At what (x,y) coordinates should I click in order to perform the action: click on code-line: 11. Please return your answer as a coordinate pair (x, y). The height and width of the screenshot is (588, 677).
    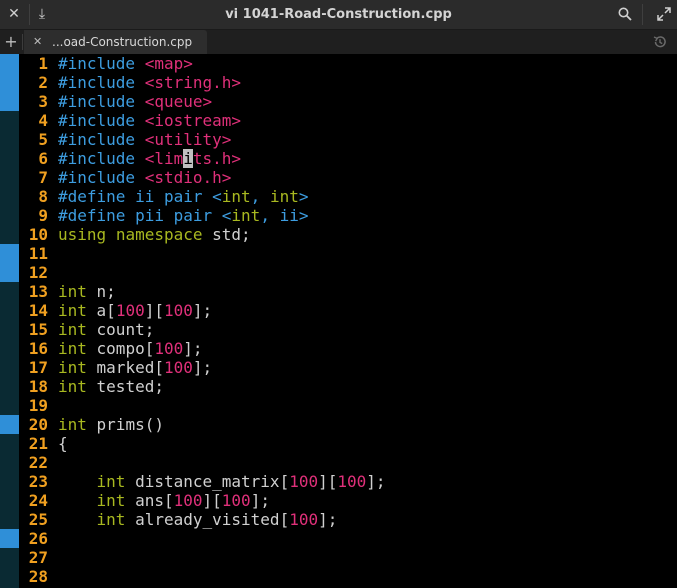
    Looking at the image, I should click on (349, 253).